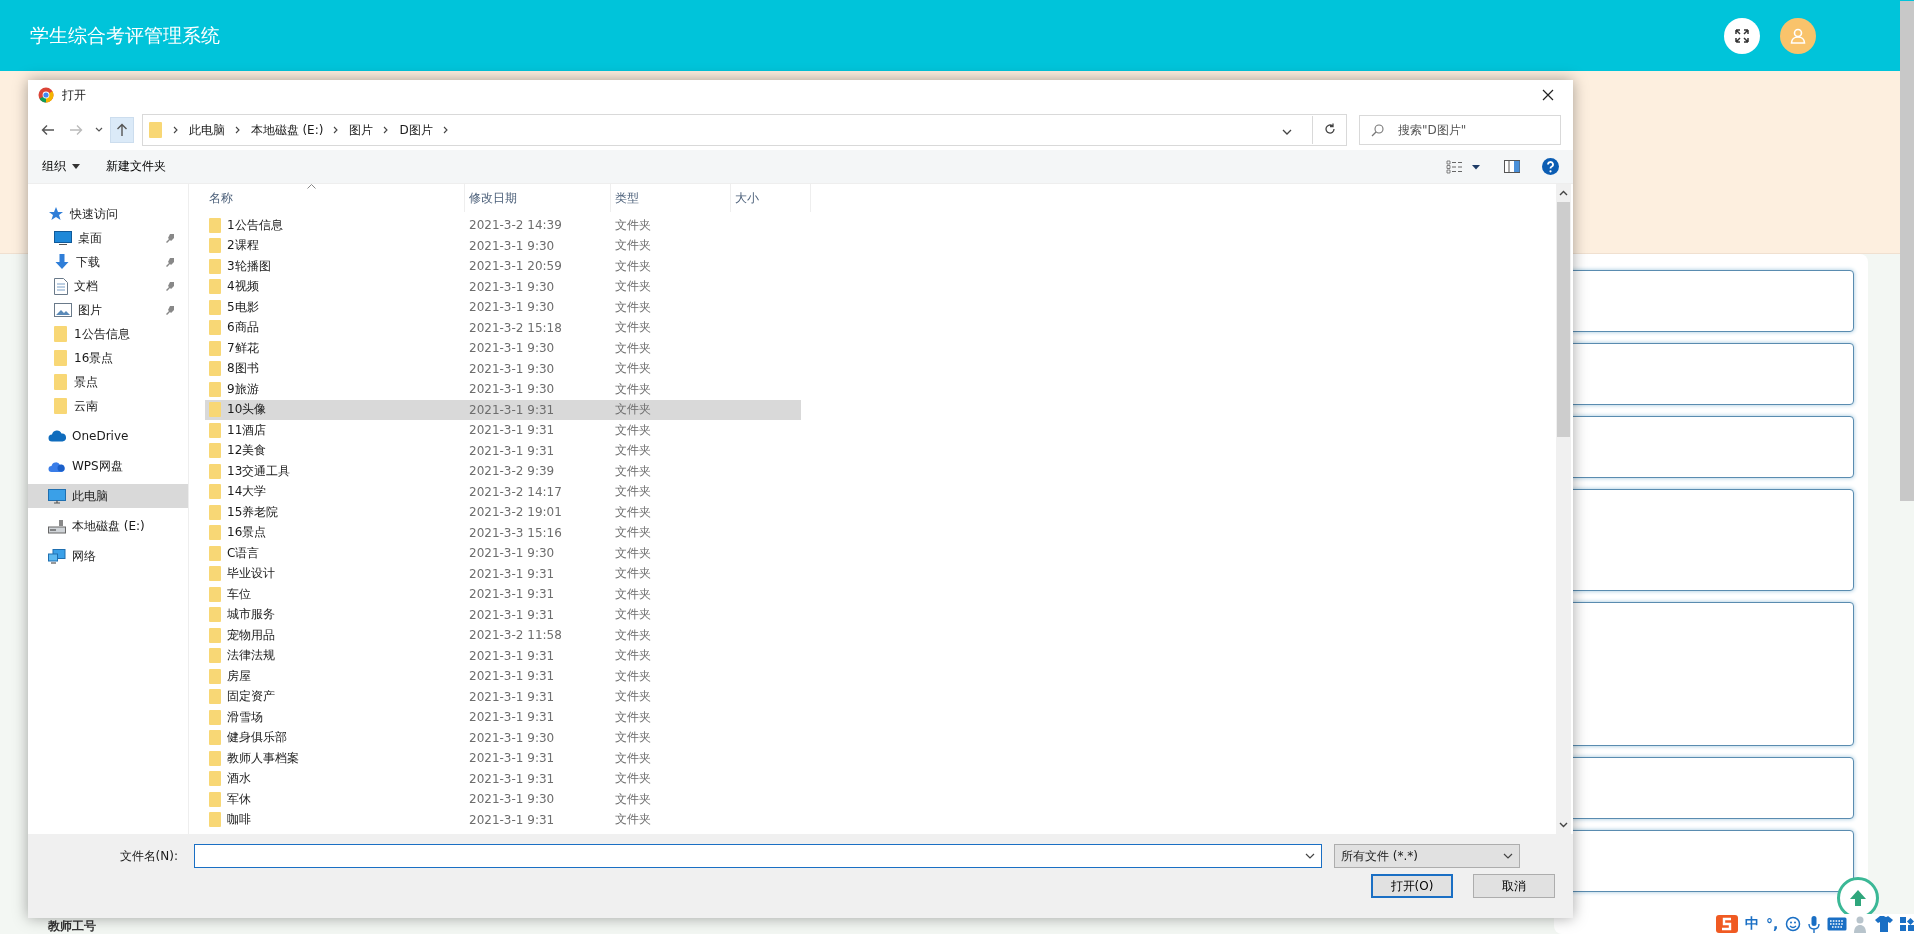  What do you see at coordinates (503, 491) in the screenshot?
I see `file-row: 14大学 2021-3-2 14:17 文件夹` at bounding box center [503, 491].